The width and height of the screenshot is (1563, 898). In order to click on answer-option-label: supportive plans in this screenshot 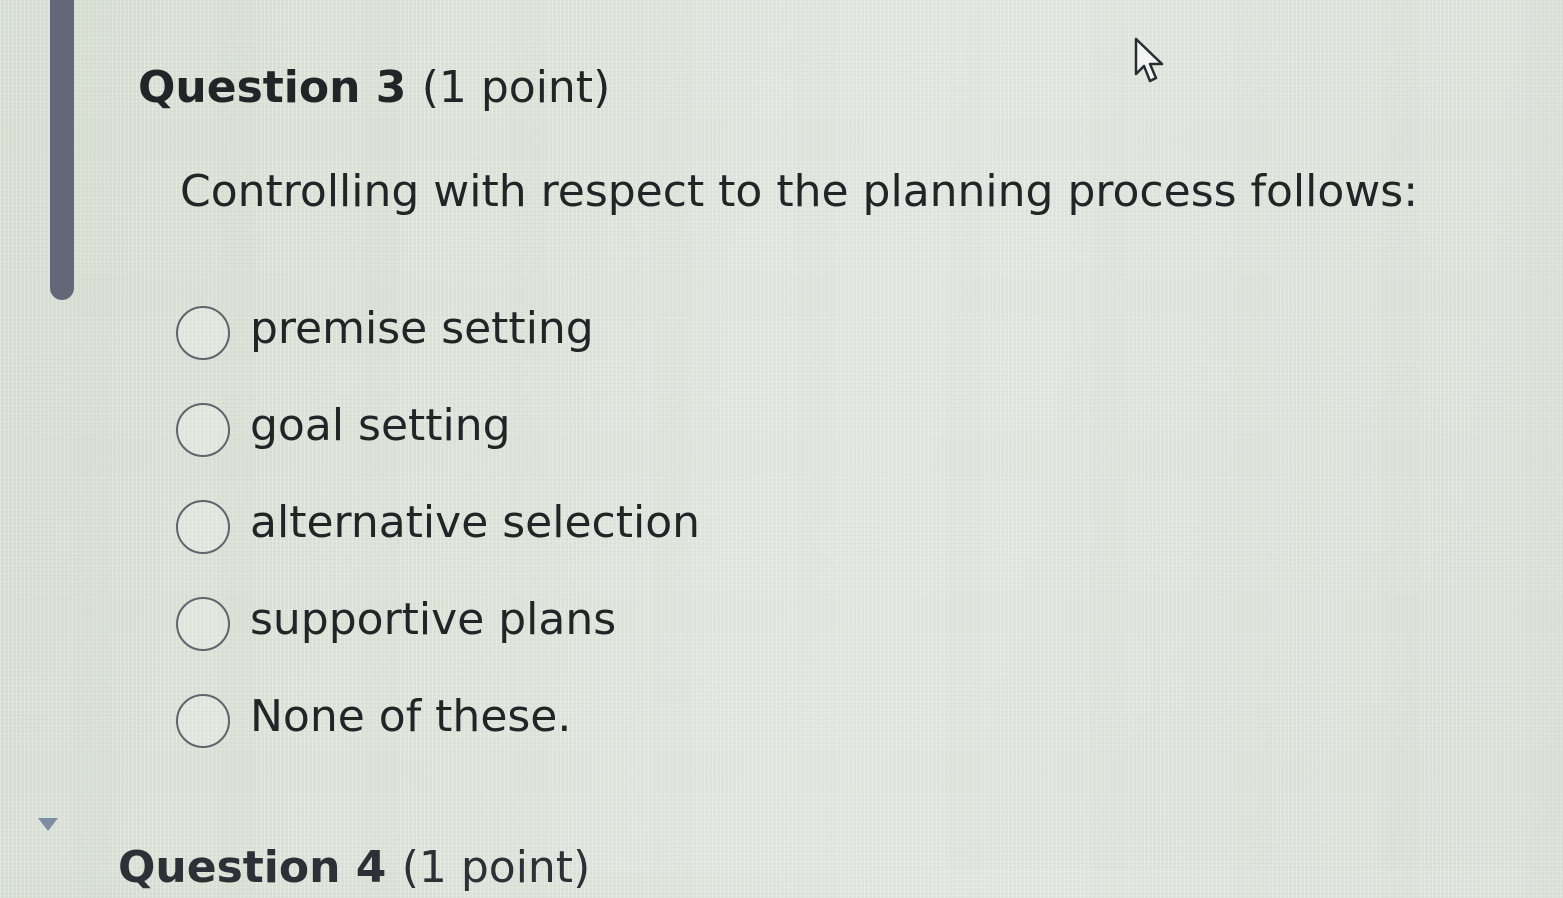, I will do `click(433, 620)`.